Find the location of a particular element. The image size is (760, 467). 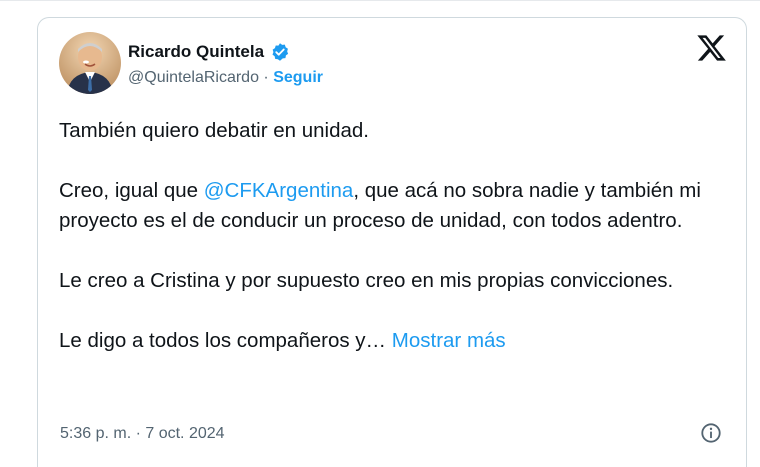

info-icon is located at coordinates (711, 433).